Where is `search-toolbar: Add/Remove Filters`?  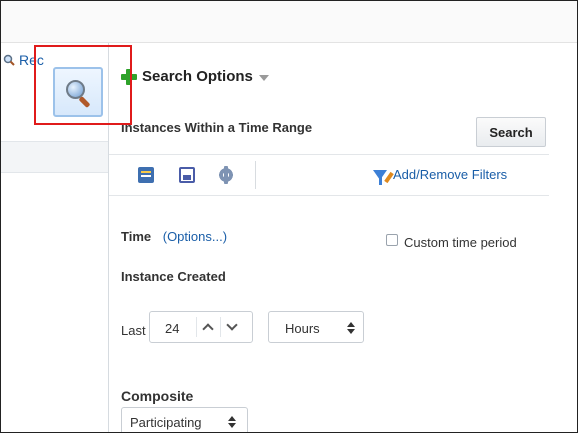
search-toolbar: Add/Remove Filters is located at coordinates (329, 175).